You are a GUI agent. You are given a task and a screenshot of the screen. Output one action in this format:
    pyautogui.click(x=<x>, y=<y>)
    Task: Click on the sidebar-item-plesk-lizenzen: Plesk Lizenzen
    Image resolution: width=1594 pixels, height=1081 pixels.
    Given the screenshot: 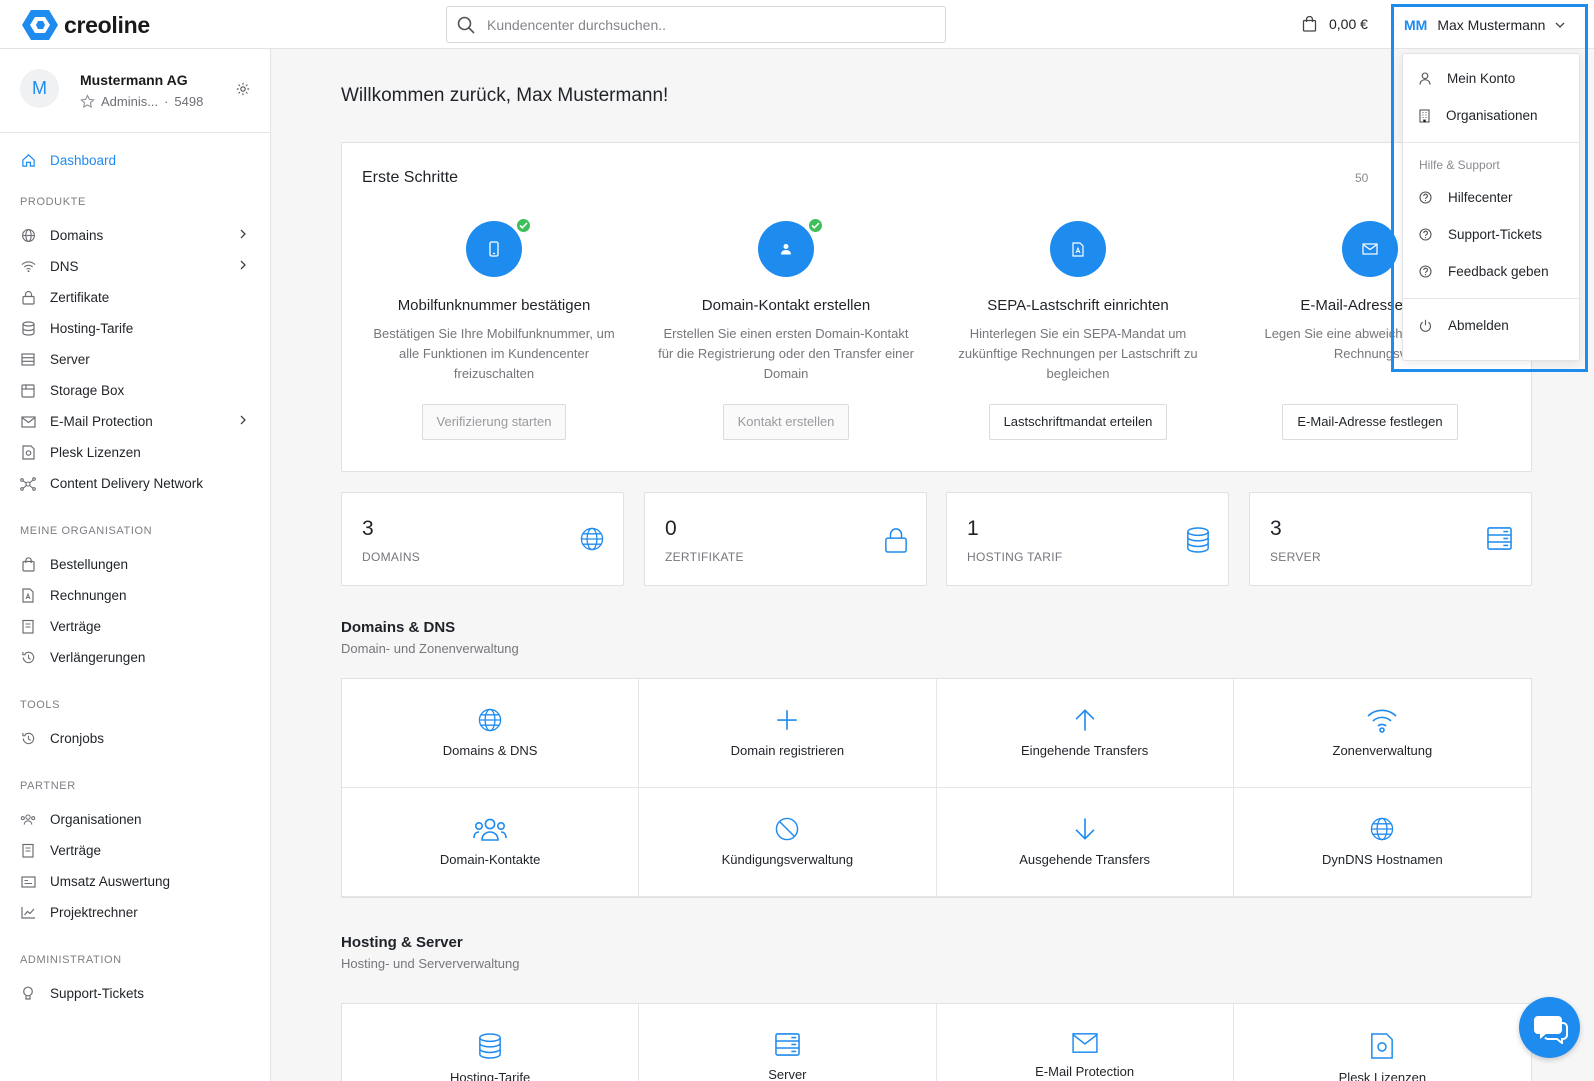 What is the action you would take?
    pyautogui.click(x=135, y=452)
    